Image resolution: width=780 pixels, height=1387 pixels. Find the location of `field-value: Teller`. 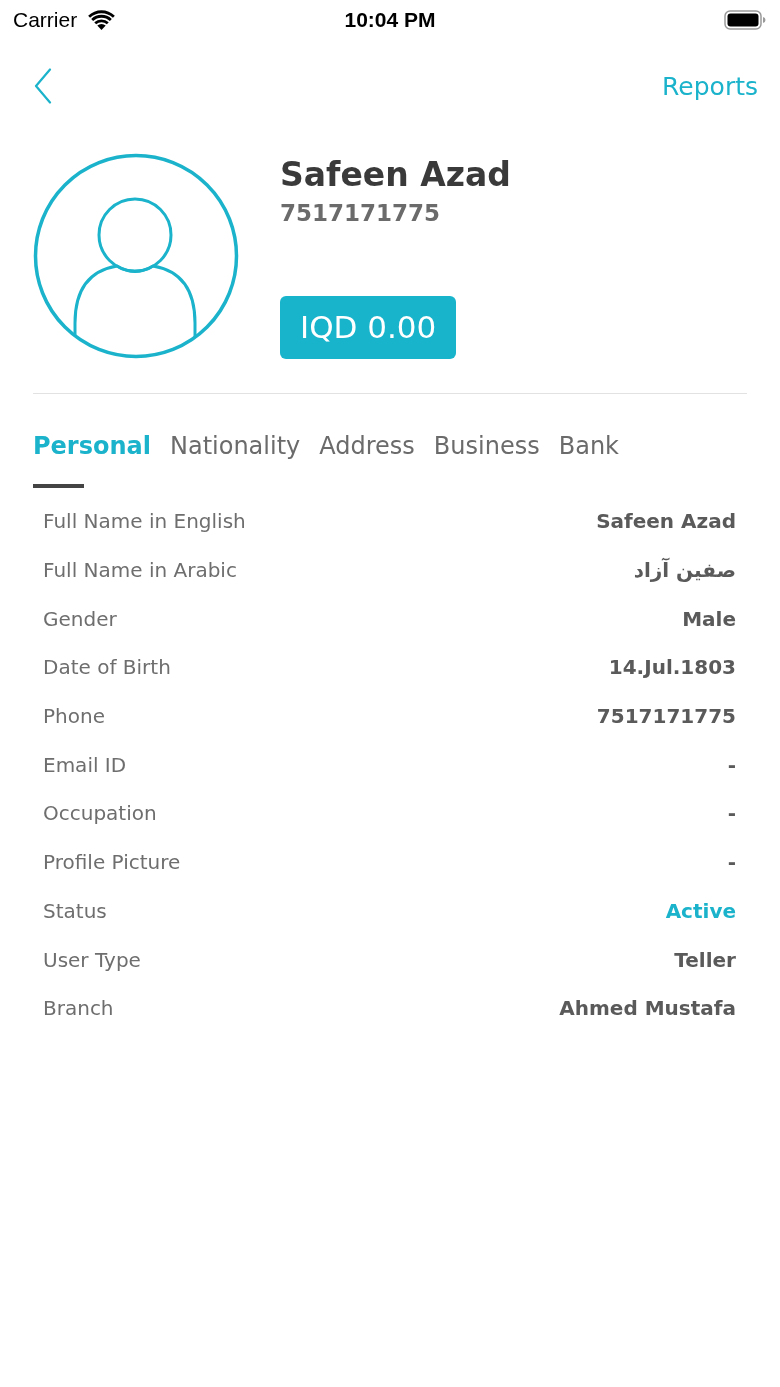

field-value: Teller is located at coordinates (705, 959).